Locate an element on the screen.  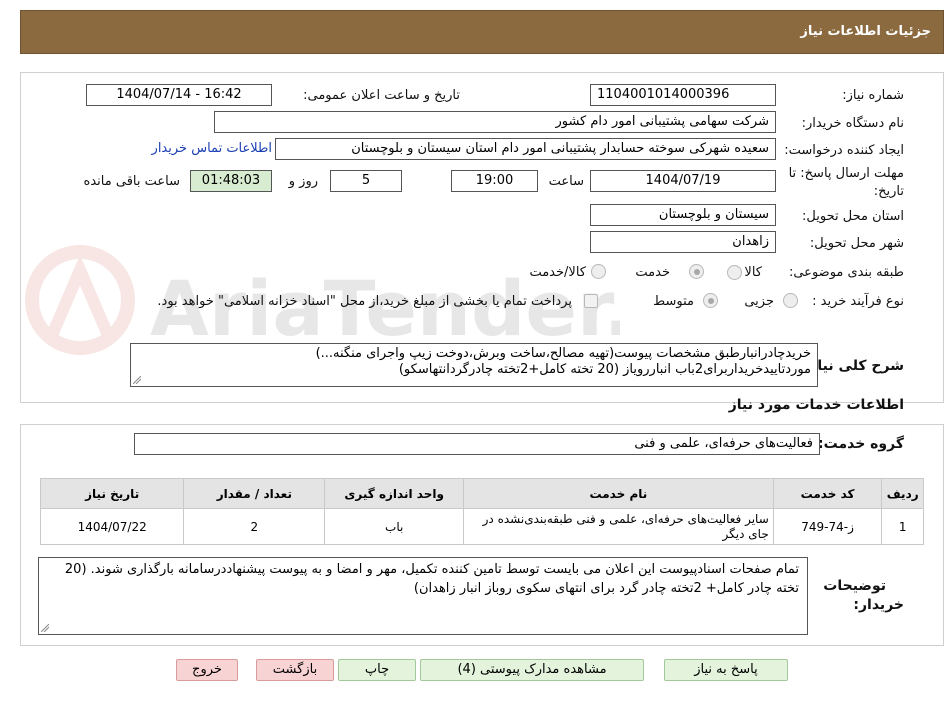
category-service-label: خدمت is located at coordinates (652, 272).